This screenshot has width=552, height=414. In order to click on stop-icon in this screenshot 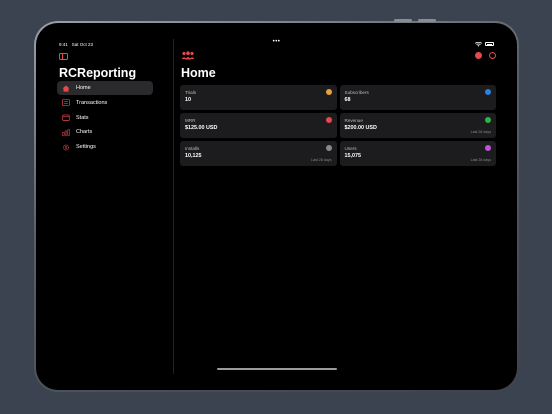, I will do `click(478, 55)`.